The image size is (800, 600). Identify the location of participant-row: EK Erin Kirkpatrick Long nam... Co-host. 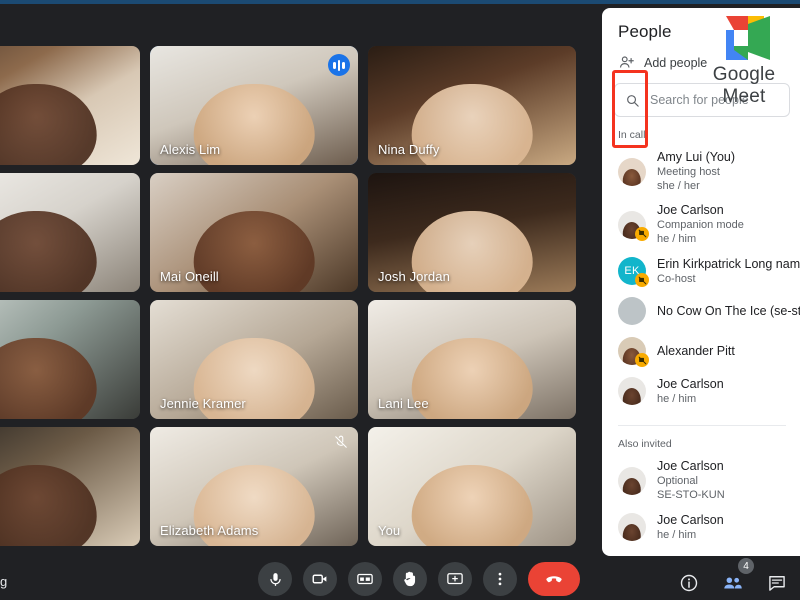
(701, 271).